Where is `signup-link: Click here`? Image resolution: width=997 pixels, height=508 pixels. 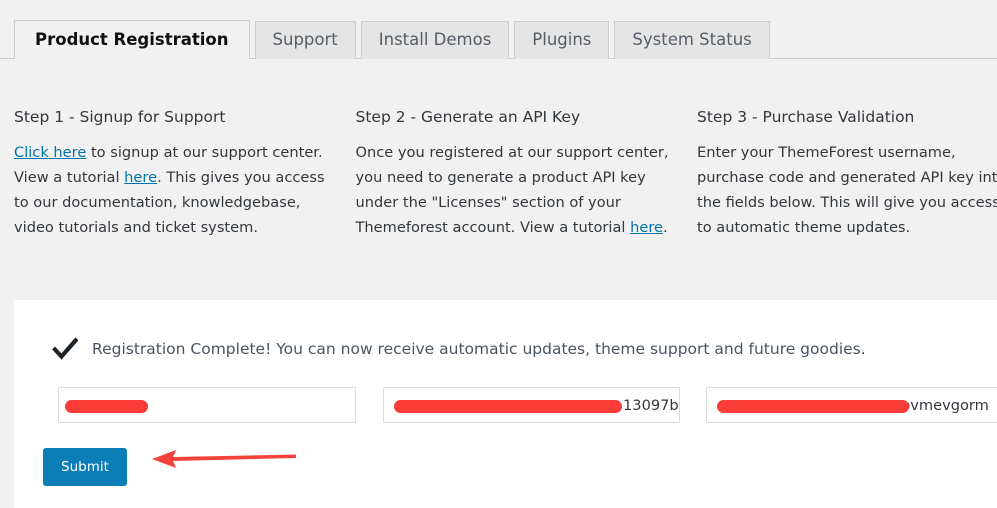
signup-link: Click here is located at coordinates (50, 152).